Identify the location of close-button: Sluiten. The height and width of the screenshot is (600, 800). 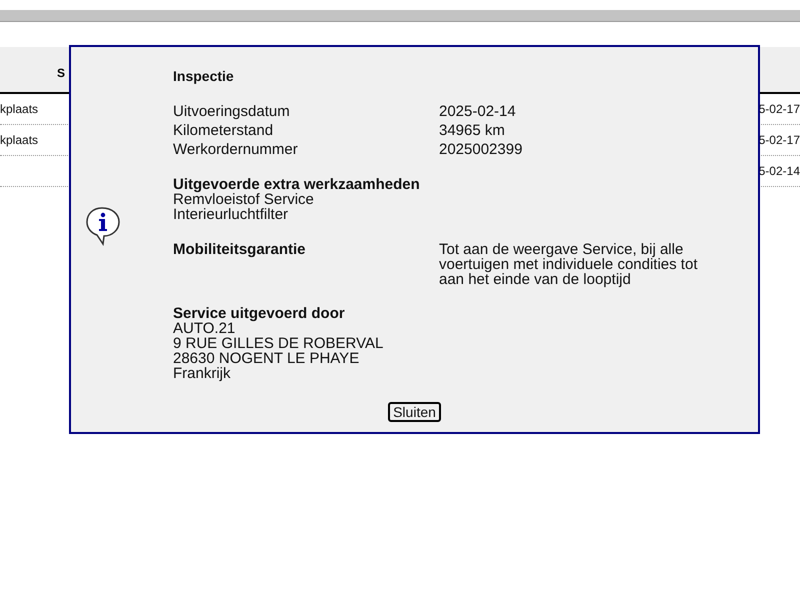
(414, 412).